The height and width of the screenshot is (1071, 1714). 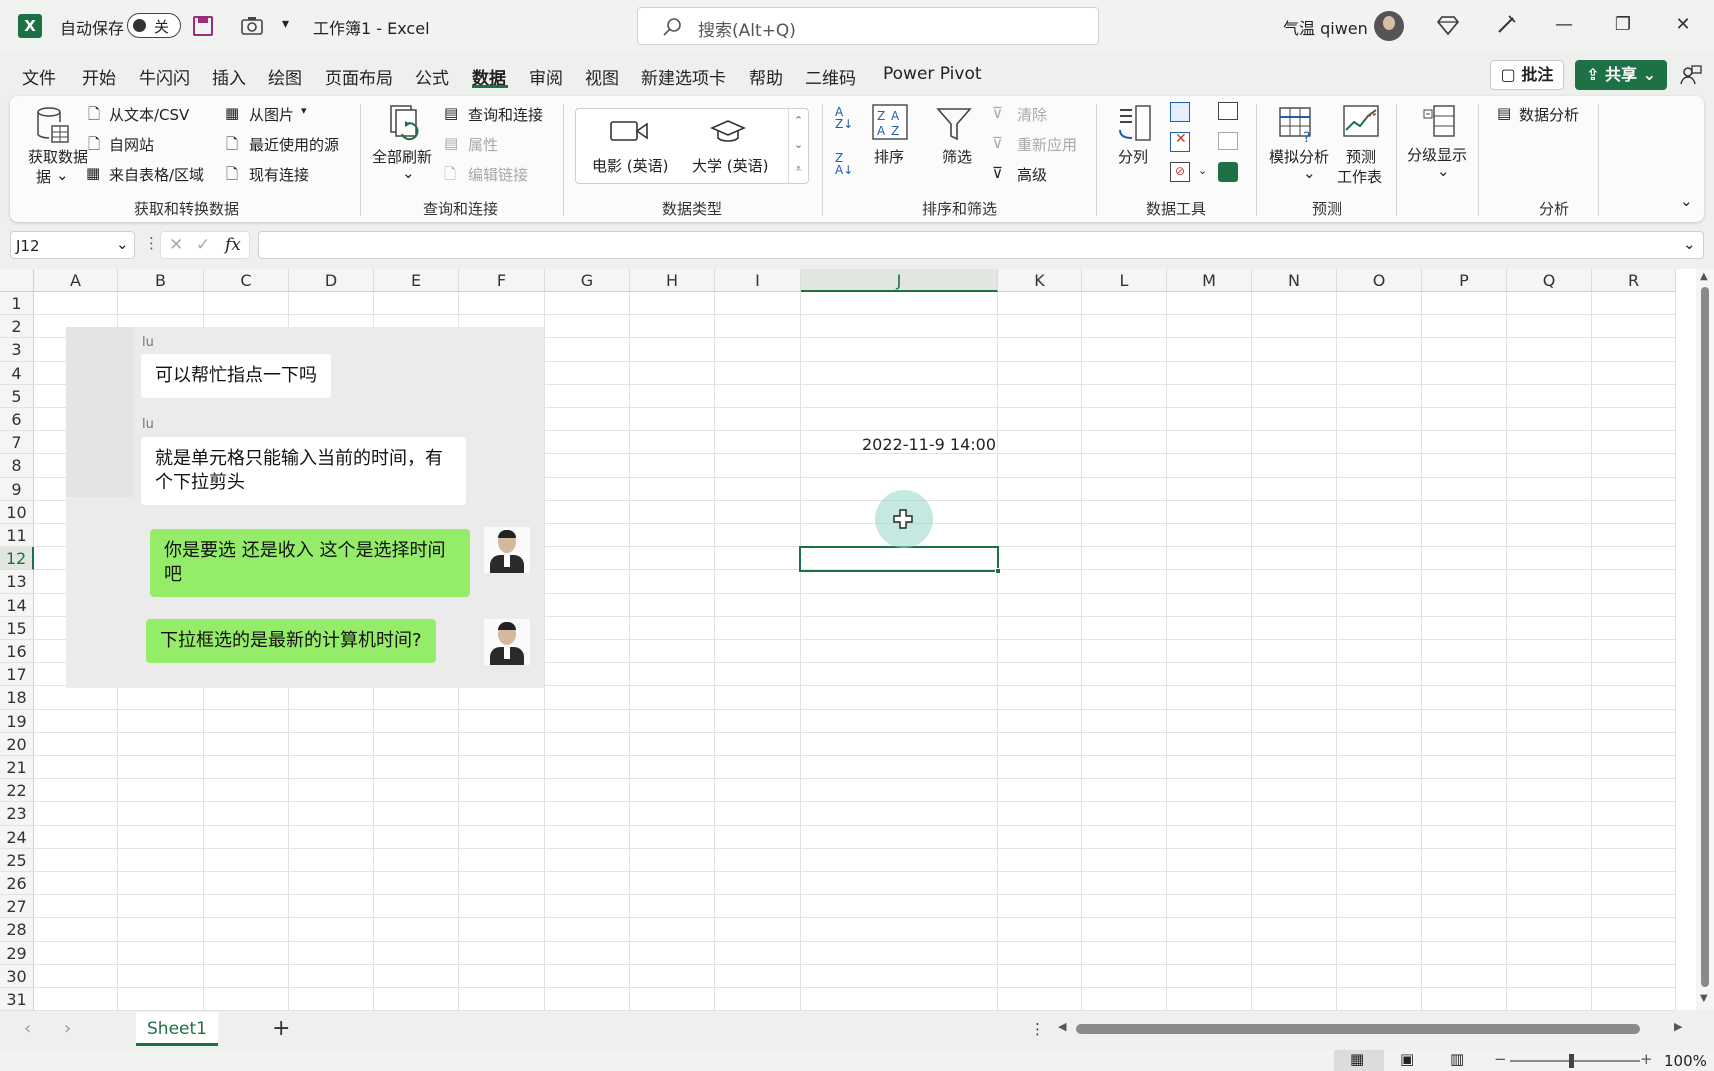 What do you see at coordinates (1299, 156) in the screenshot?
I see `what-if-button: 模拟分析` at bounding box center [1299, 156].